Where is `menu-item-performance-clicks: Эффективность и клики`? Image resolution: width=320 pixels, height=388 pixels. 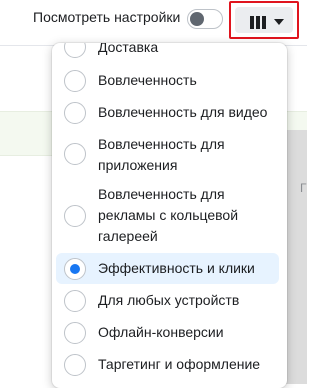
menu-item-performance-clicks: Эффективность и клики is located at coordinates (167, 268).